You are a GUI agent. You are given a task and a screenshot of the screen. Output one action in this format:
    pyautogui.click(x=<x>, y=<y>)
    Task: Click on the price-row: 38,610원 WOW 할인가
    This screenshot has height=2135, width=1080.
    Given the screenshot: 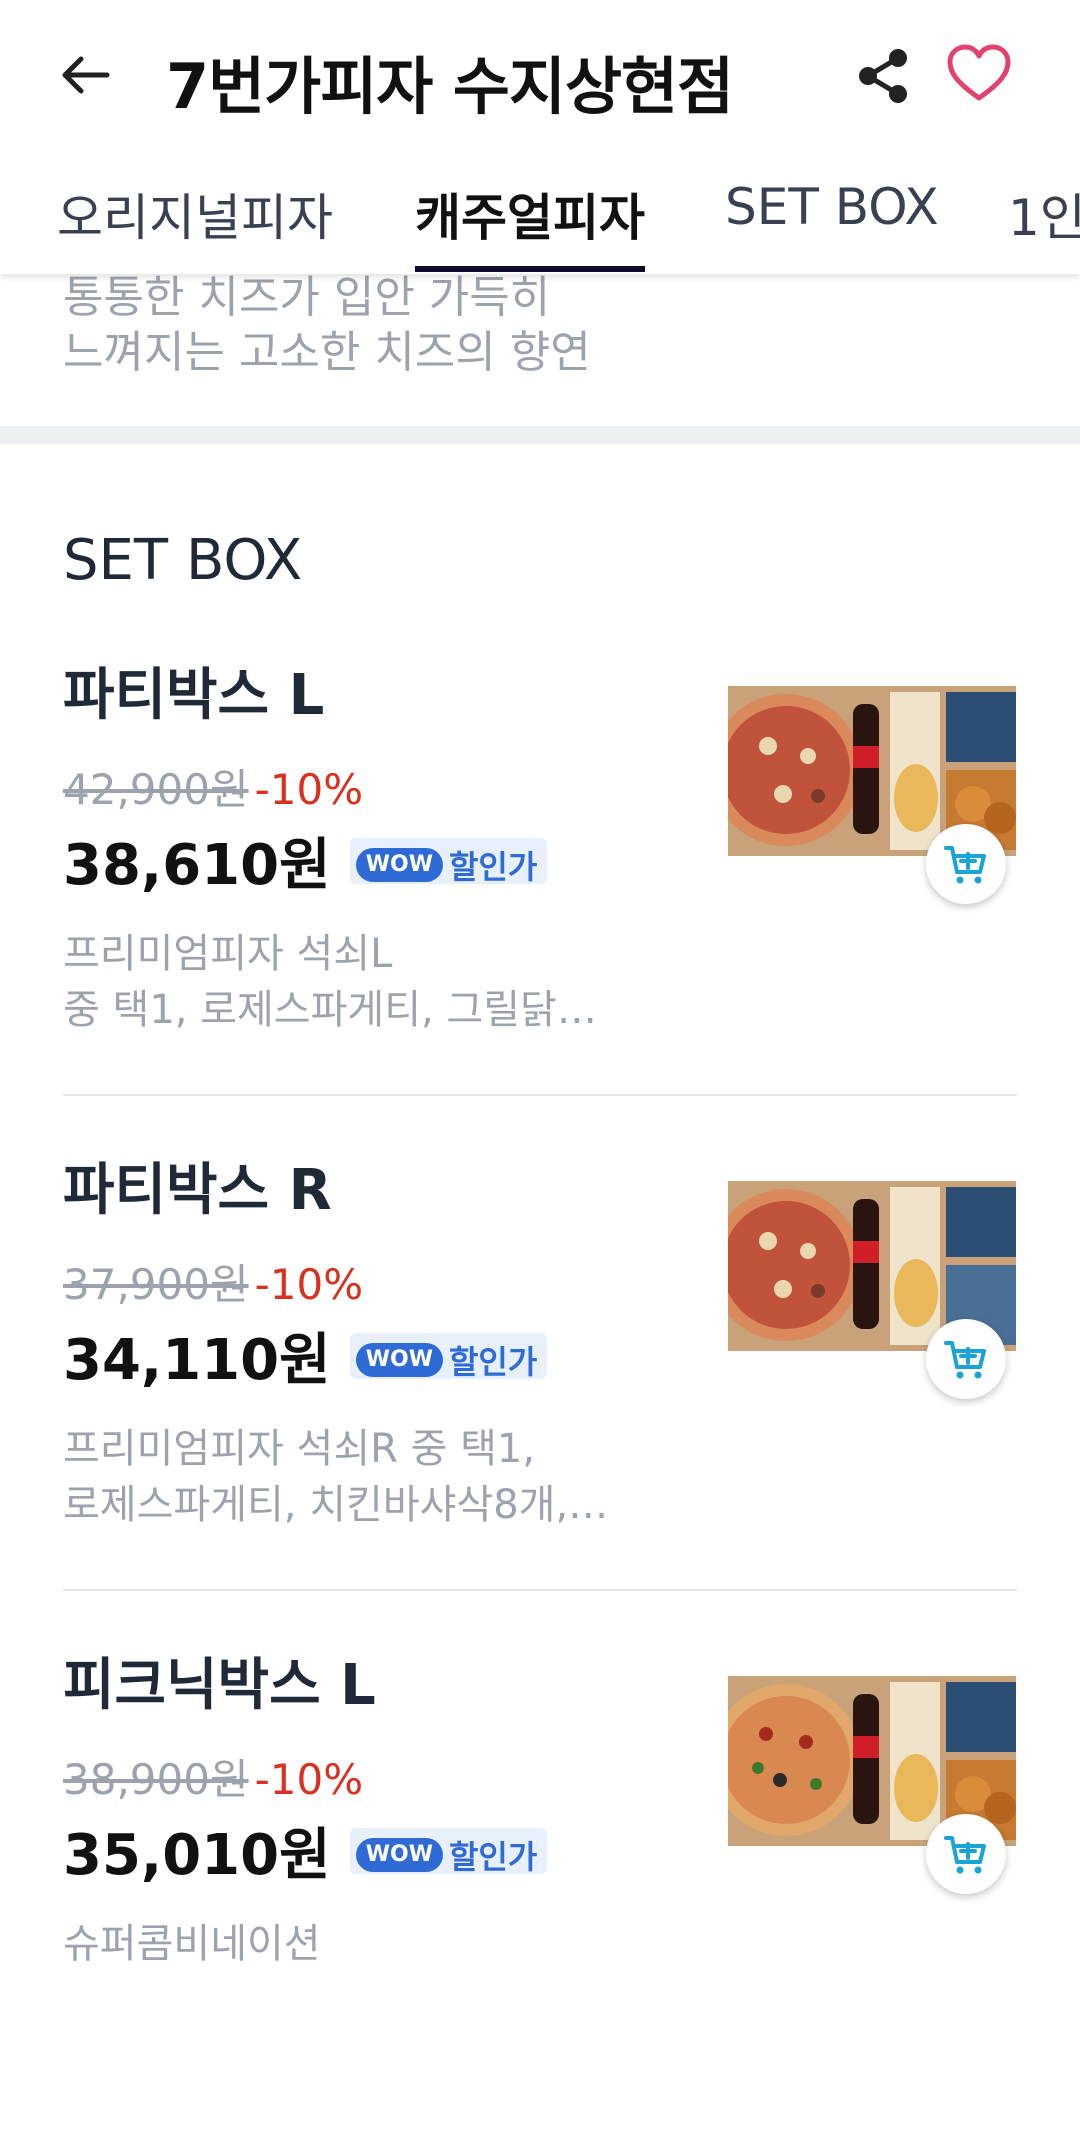 What is the action you would take?
    pyautogui.click(x=305, y=859)
    